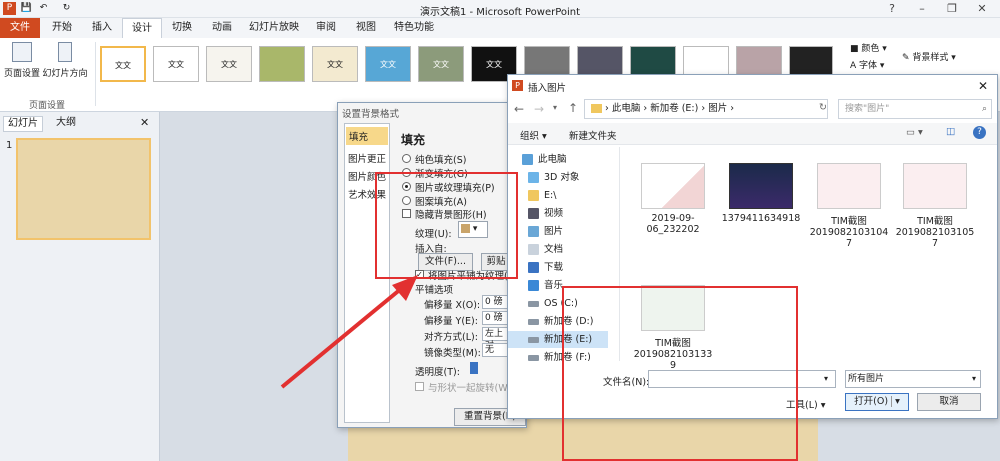 The height and width of the screenshot is (461, 1000). Describe the element at coordinates (626, 108) in the screenshot. I see `crumb-this-pc: 此电脑` at that location.